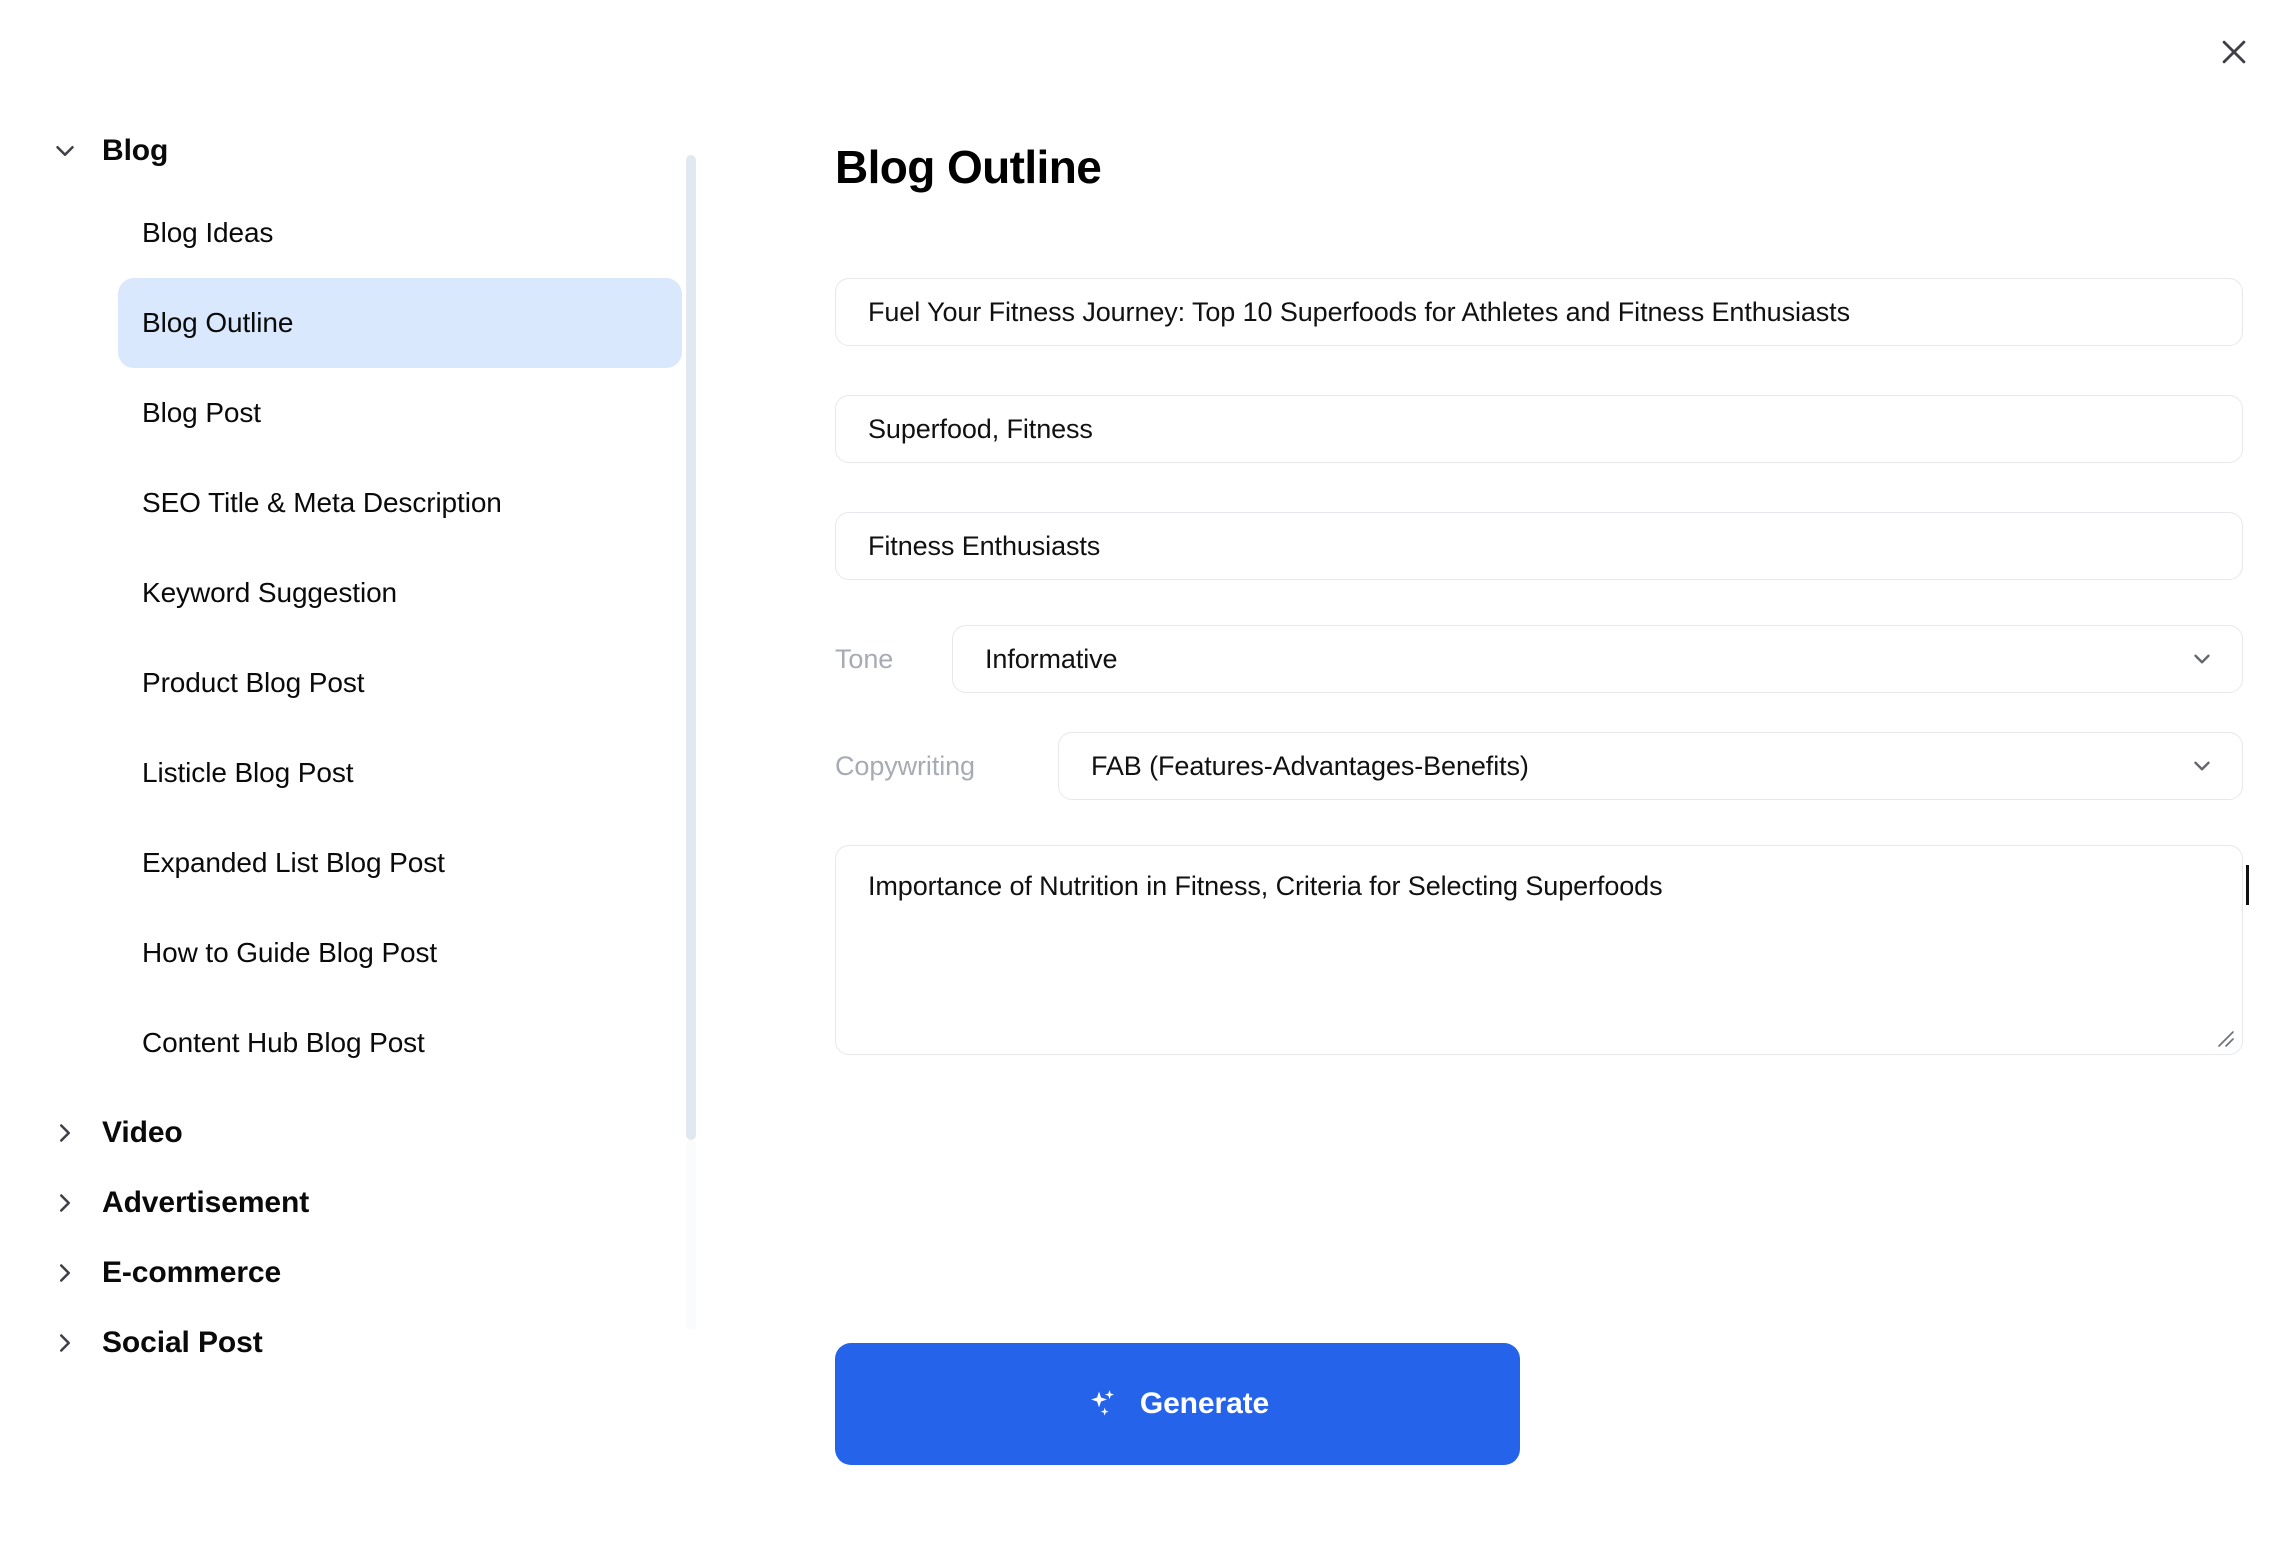 The width and height of the screenshot is (2294, 1546). I want to click on sidebar-group-label: E-commerce, so click(192, 1272).